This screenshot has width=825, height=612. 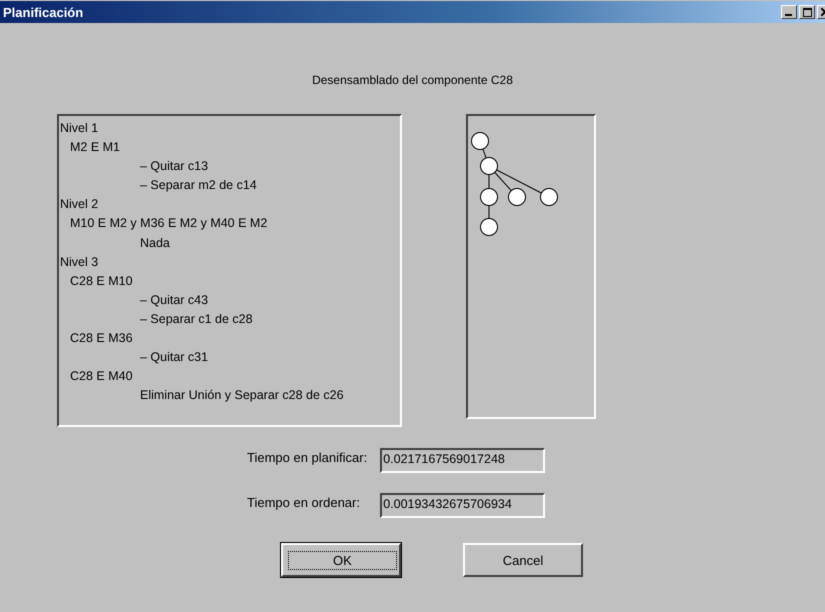 I want to click on maximize-icon, so click(x=807, y=12).